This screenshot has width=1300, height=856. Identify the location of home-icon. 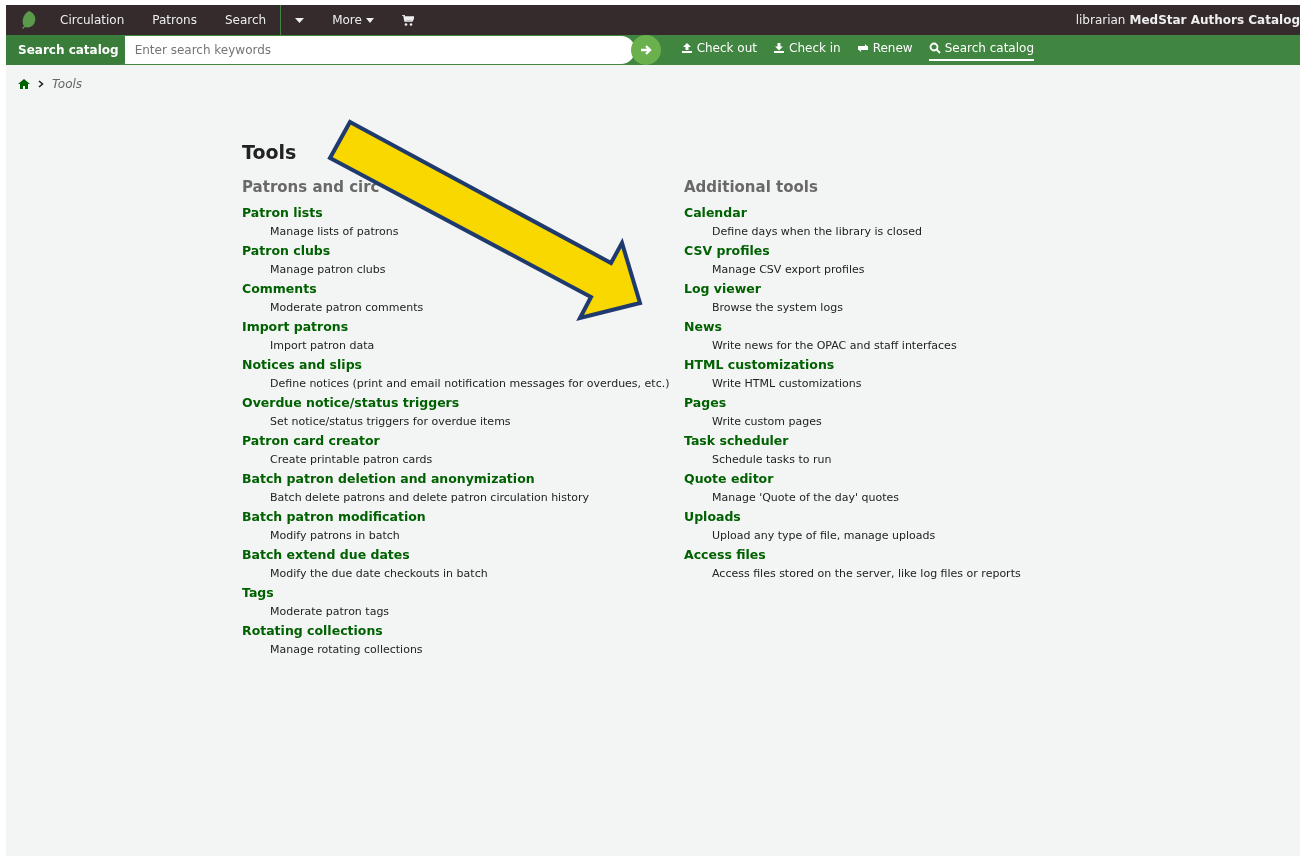
(24, 84).